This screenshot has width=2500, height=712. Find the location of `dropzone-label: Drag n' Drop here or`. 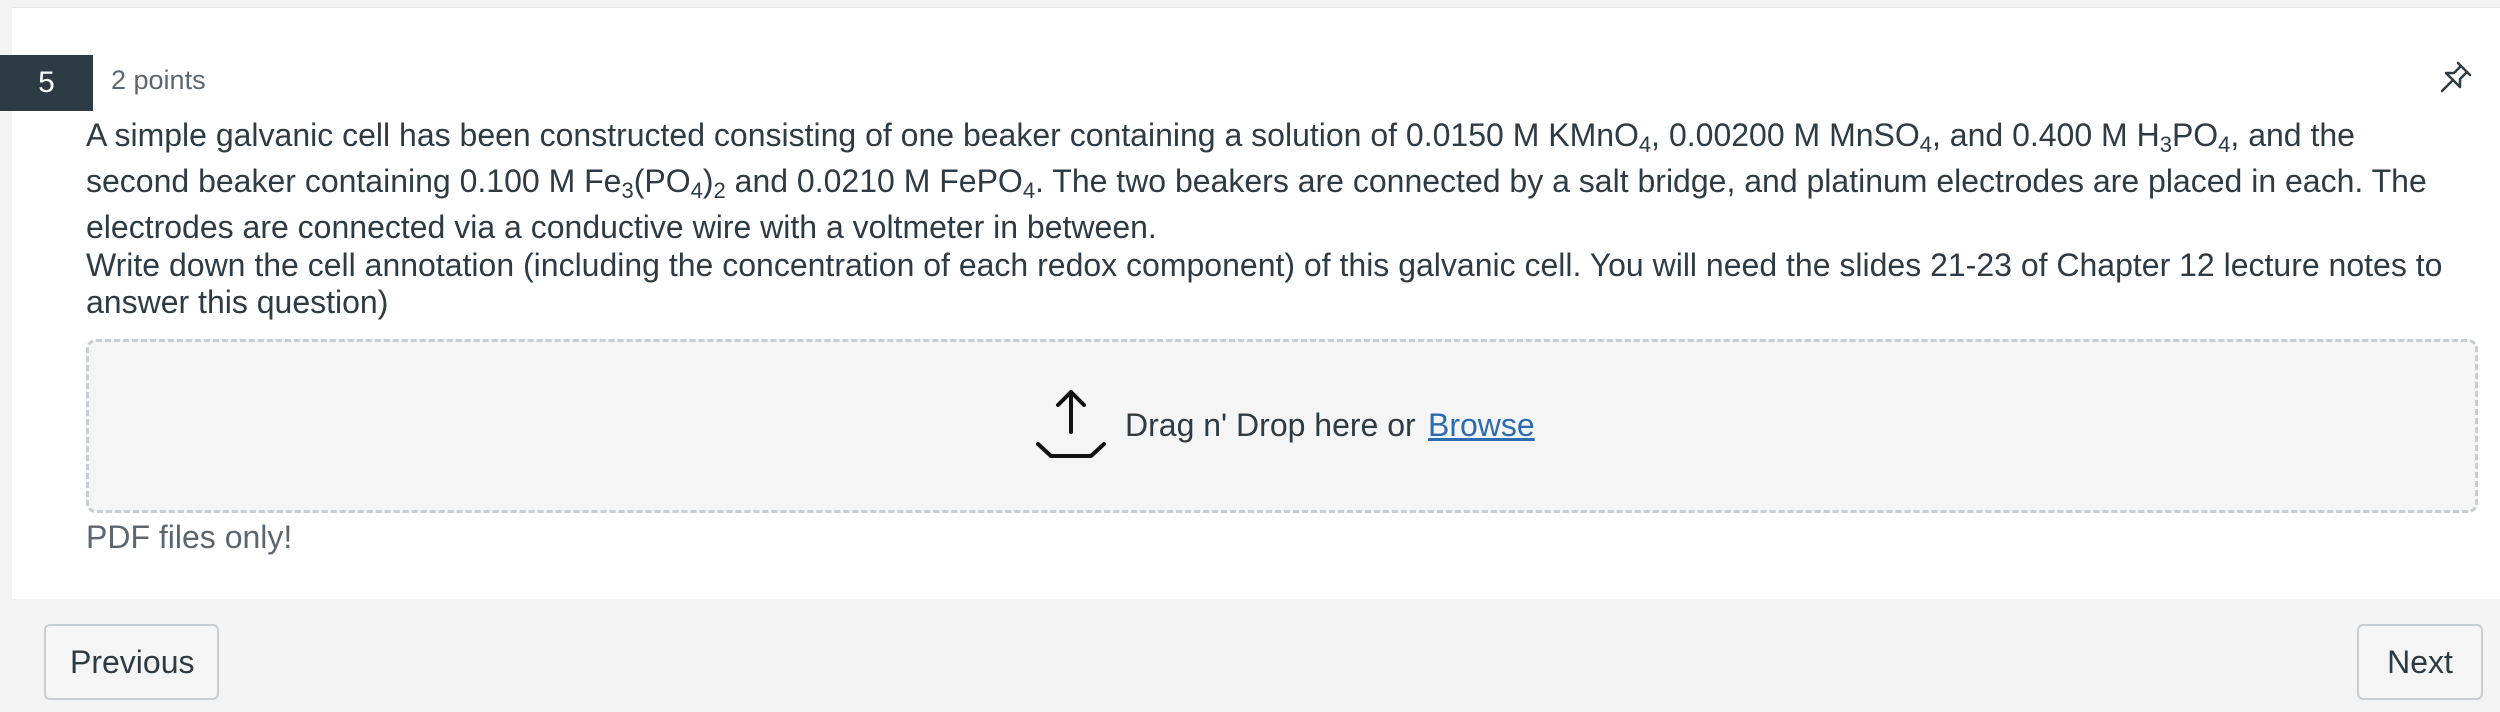

dropzone-label: Drag n' Drop here or is located at coordinates (1270, 425).